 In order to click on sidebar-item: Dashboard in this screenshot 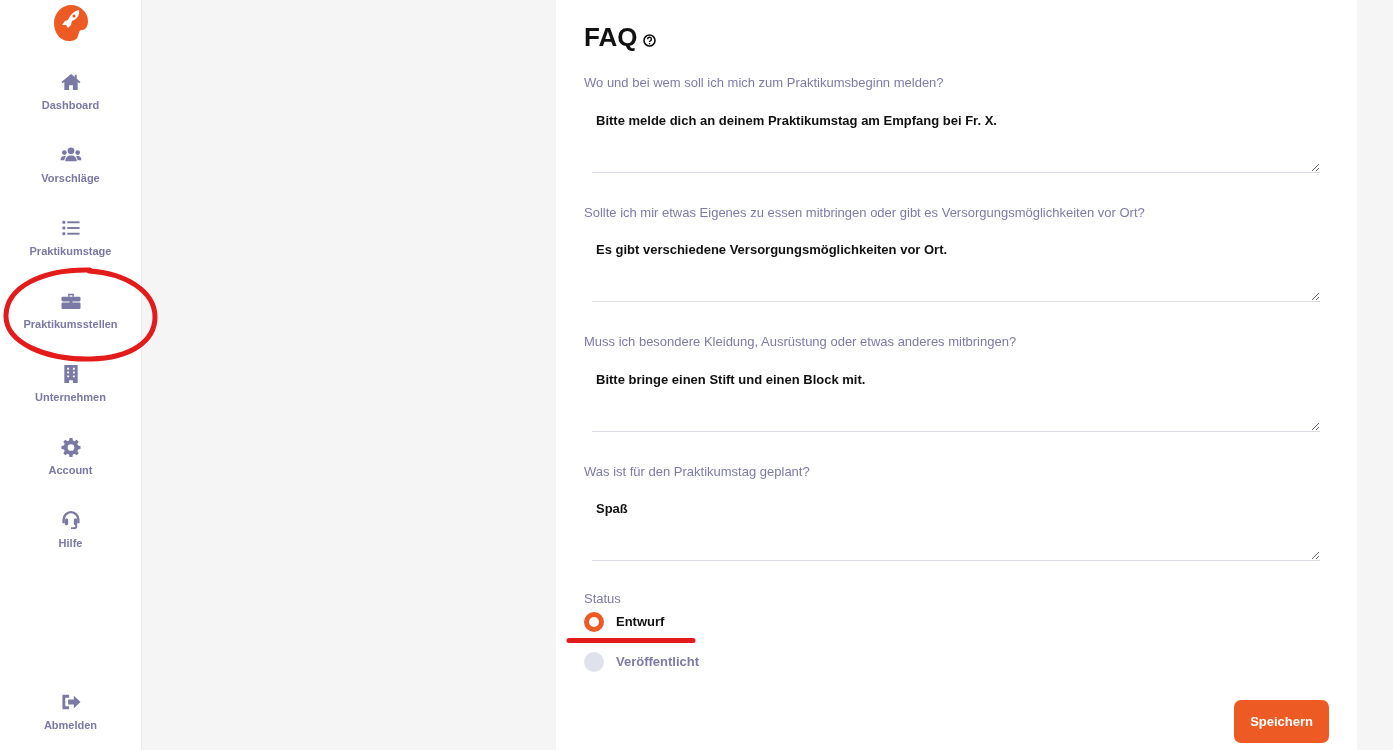, I will do `click(70, 108)`.